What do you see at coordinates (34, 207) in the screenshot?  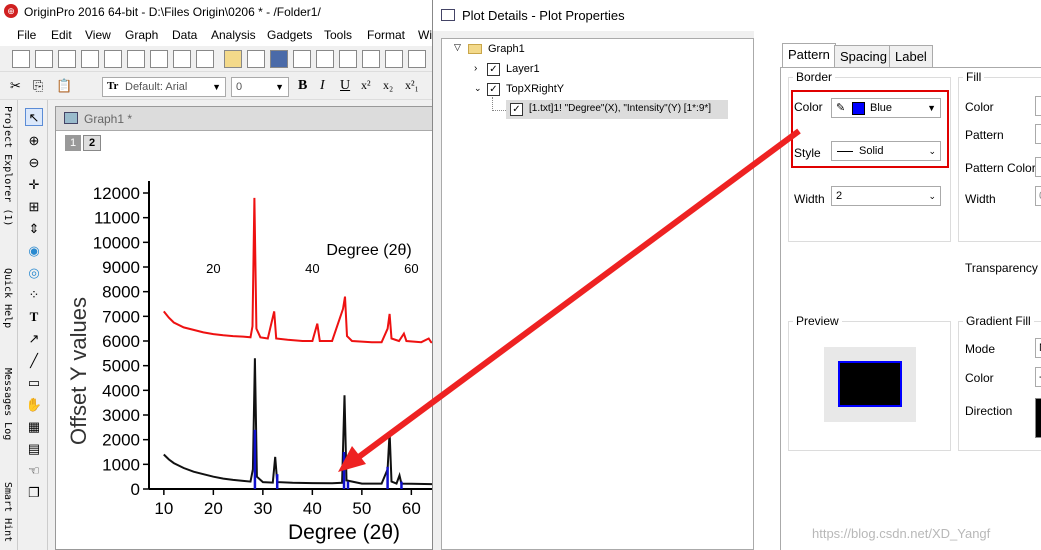 I see `data-reader-icon: ⊞` at bounding box center [34, 207].